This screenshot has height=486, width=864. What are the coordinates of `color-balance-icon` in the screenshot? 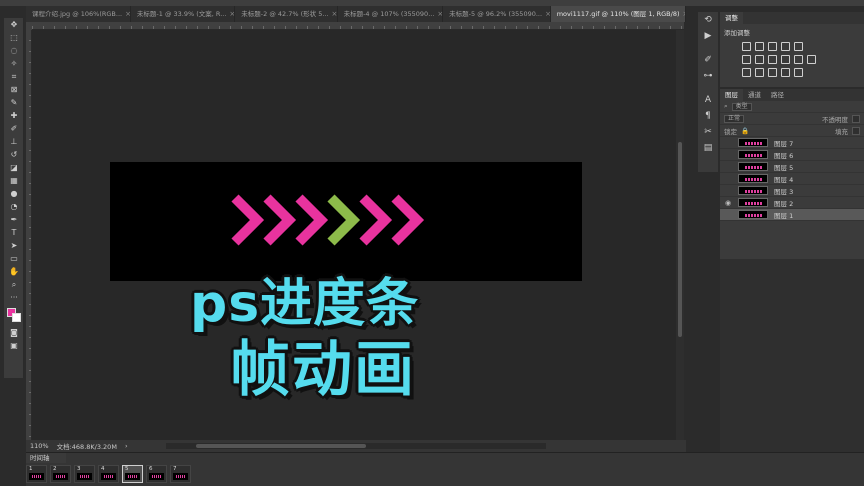 It's located at (759, 59).